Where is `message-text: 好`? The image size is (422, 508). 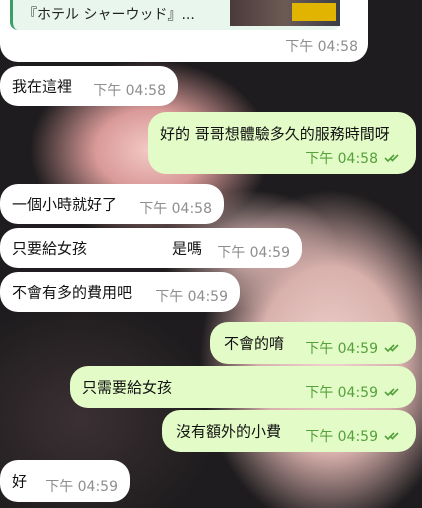
message-text: 好 is located at coordinates (20, 481).